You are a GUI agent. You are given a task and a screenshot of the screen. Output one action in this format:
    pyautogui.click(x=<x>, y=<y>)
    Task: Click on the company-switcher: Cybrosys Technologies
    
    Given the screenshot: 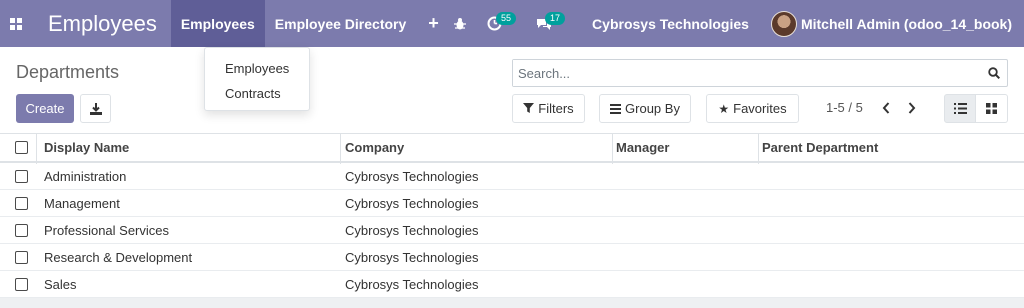 What is the action you would take?
    pyautogui.click(x=668, y=24)
    